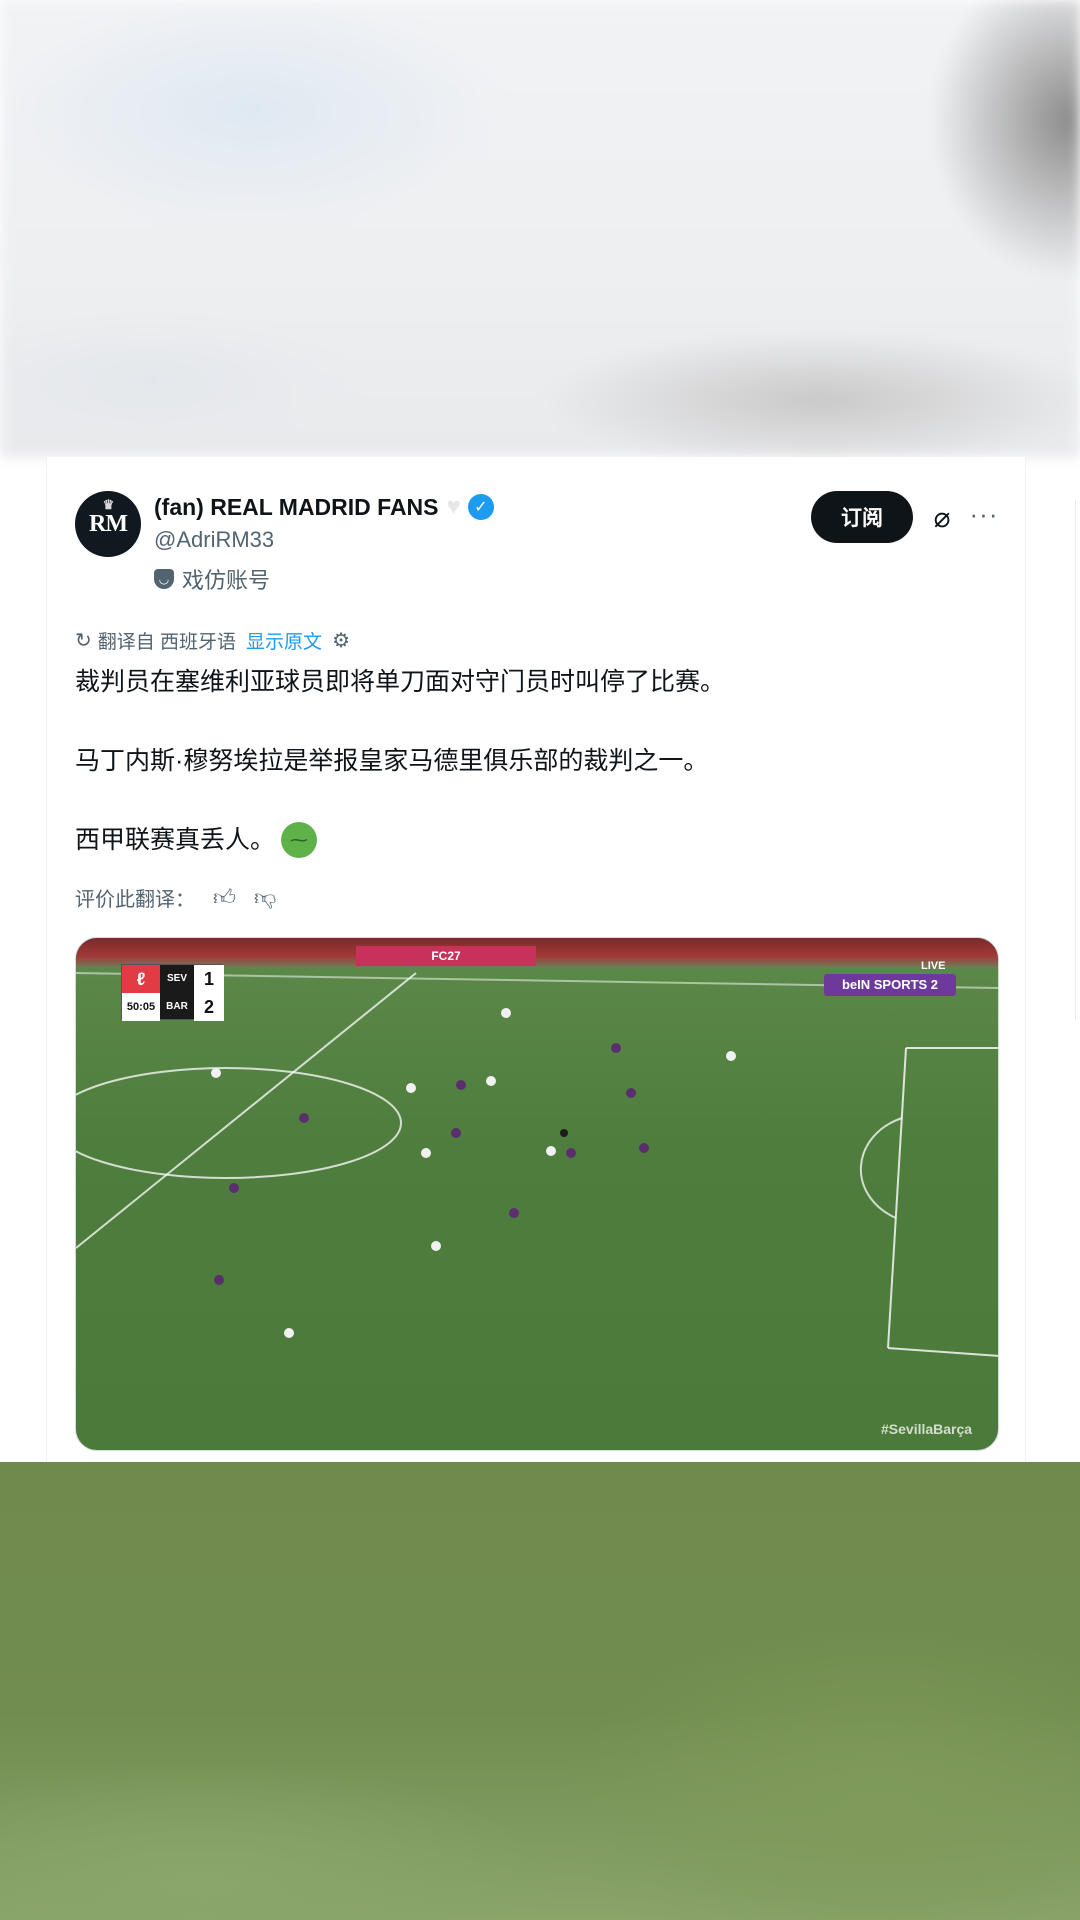  What do you see at coordinates (984, 516) in the screenshot?
I see `more-options-icon: ···` at bounding box center [984, 516].